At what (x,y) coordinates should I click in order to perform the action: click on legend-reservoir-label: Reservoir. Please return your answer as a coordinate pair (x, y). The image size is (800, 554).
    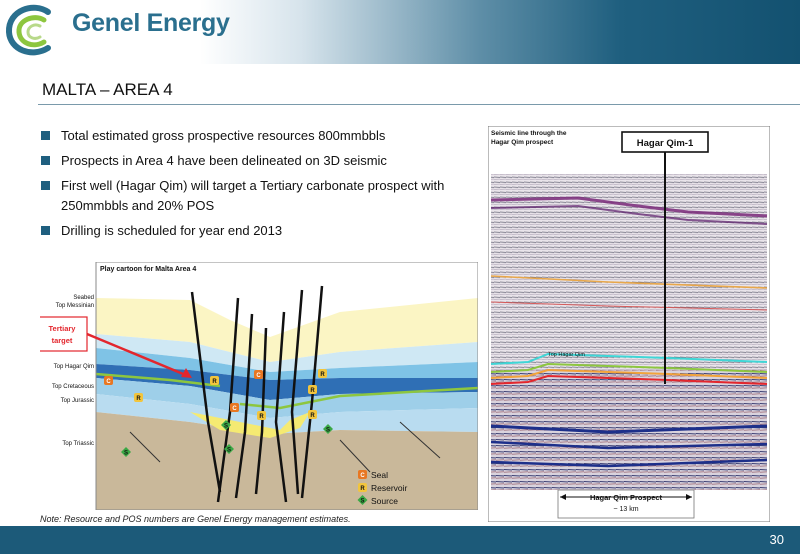
    Looking at the image, I should click on (389, 488).